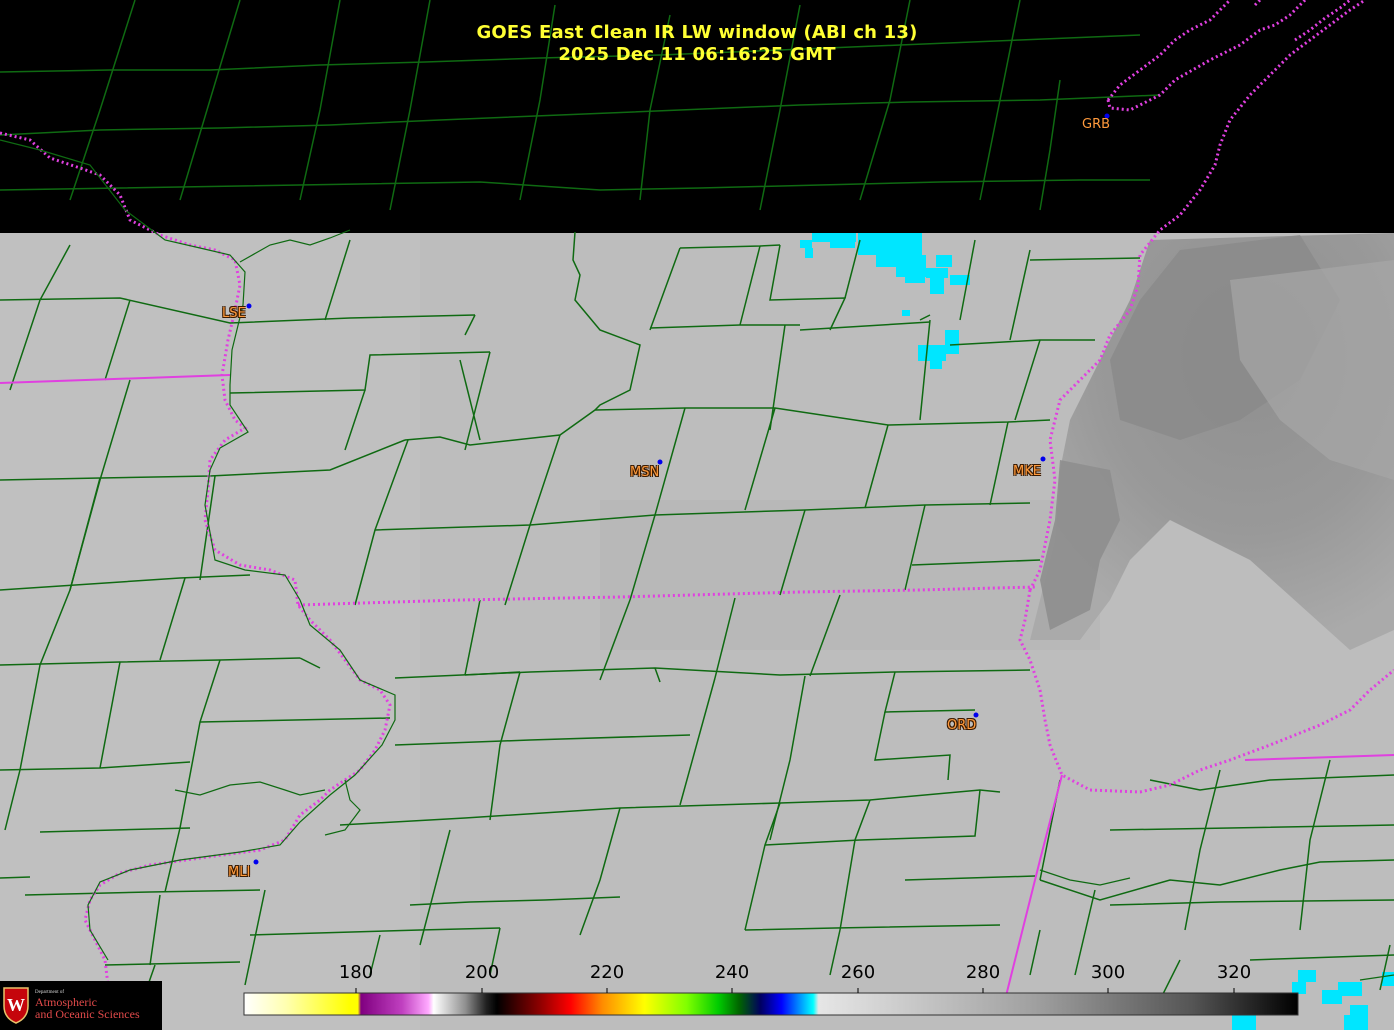 This screenshot has width=1394, height=1030. I want to click on station-label-msn: MSN, so click(645, 472).